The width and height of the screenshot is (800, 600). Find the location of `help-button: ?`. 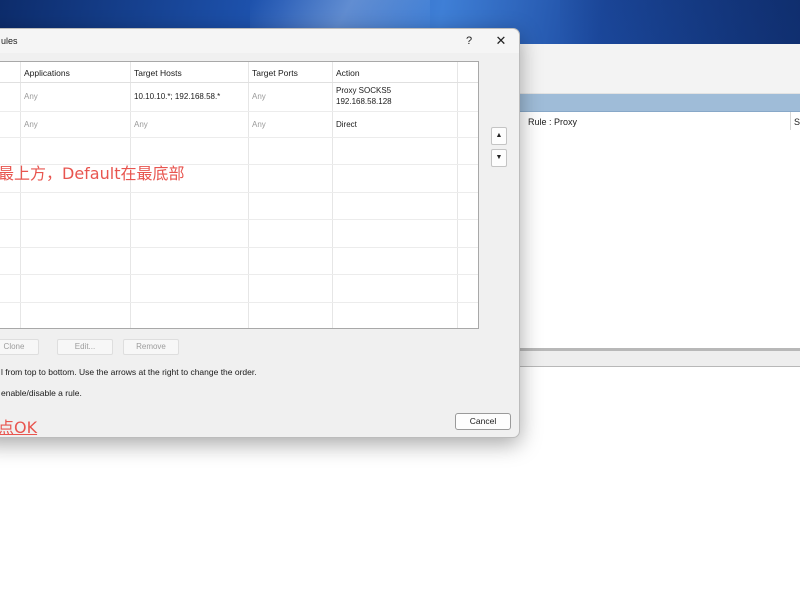

help-button: ? is located at coordinates (469, 41).